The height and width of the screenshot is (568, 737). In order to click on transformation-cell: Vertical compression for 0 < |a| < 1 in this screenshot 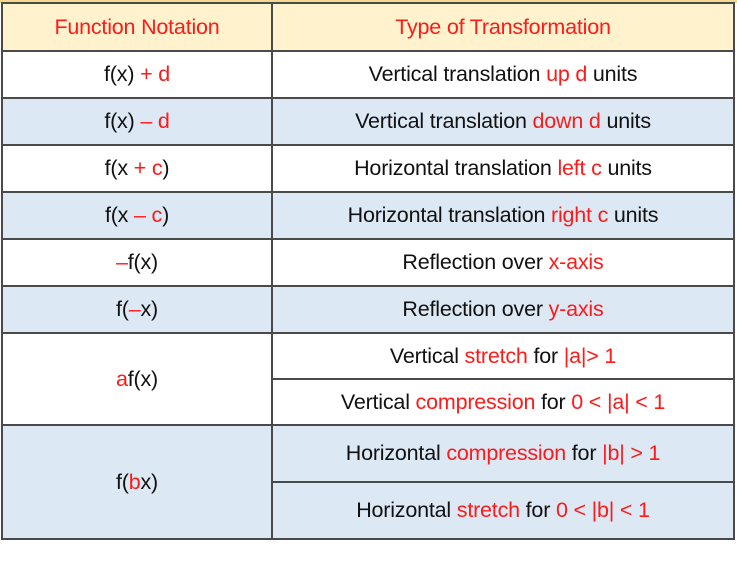, I will do `click(503, 402)`.